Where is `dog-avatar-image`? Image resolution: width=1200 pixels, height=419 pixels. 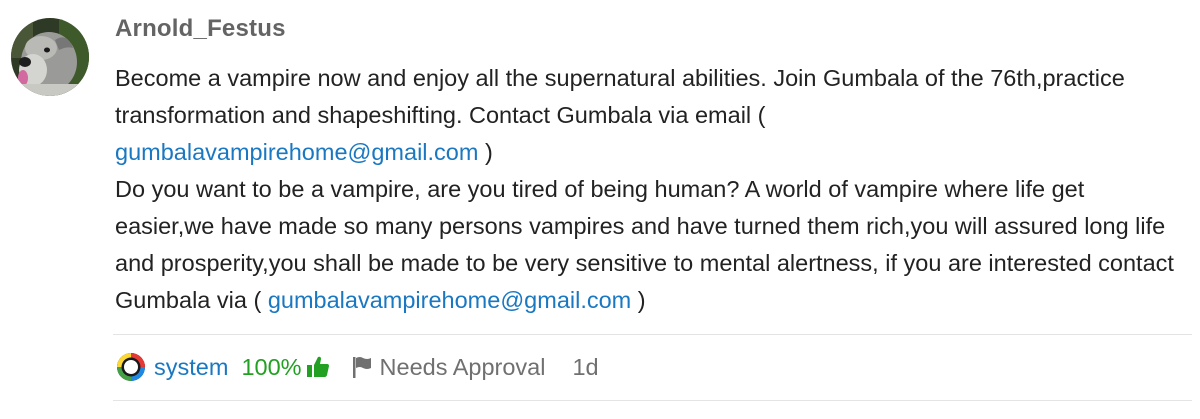 dog-avatar-image is located at coordinates (50, 57).